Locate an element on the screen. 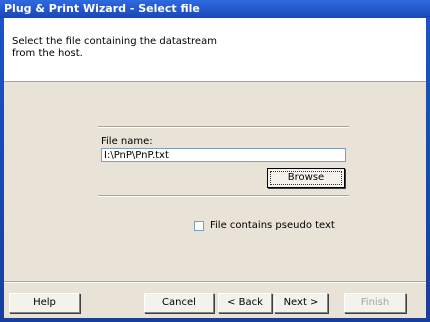 The image size is (430, 322). pseudo-text-checkbox is located at coordinates (199, 226).